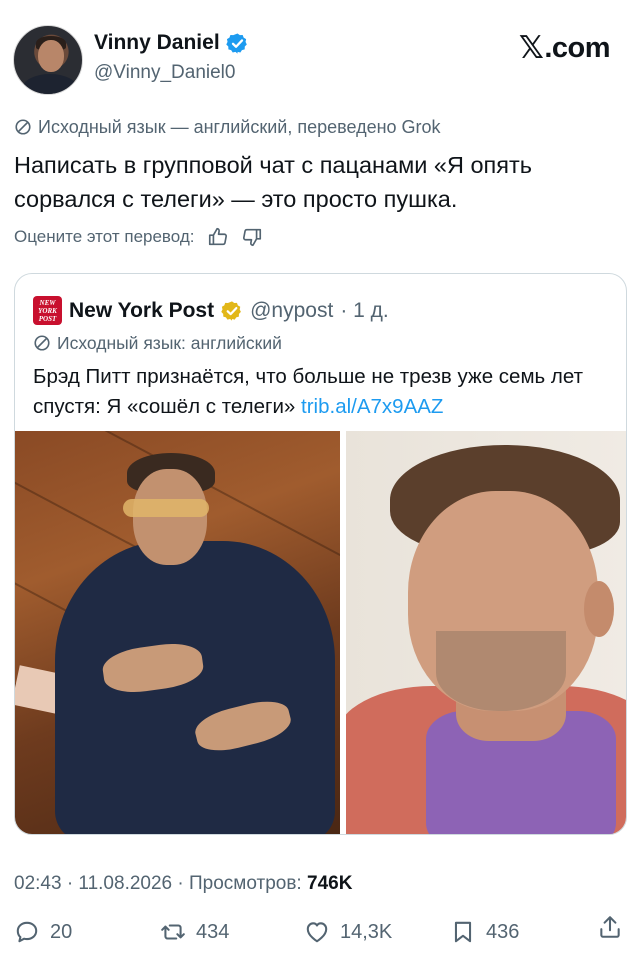 Image resolution: width=640 pixels, height=968 pixels. I want to click on bookmark-count: 436, so click(503, 932).